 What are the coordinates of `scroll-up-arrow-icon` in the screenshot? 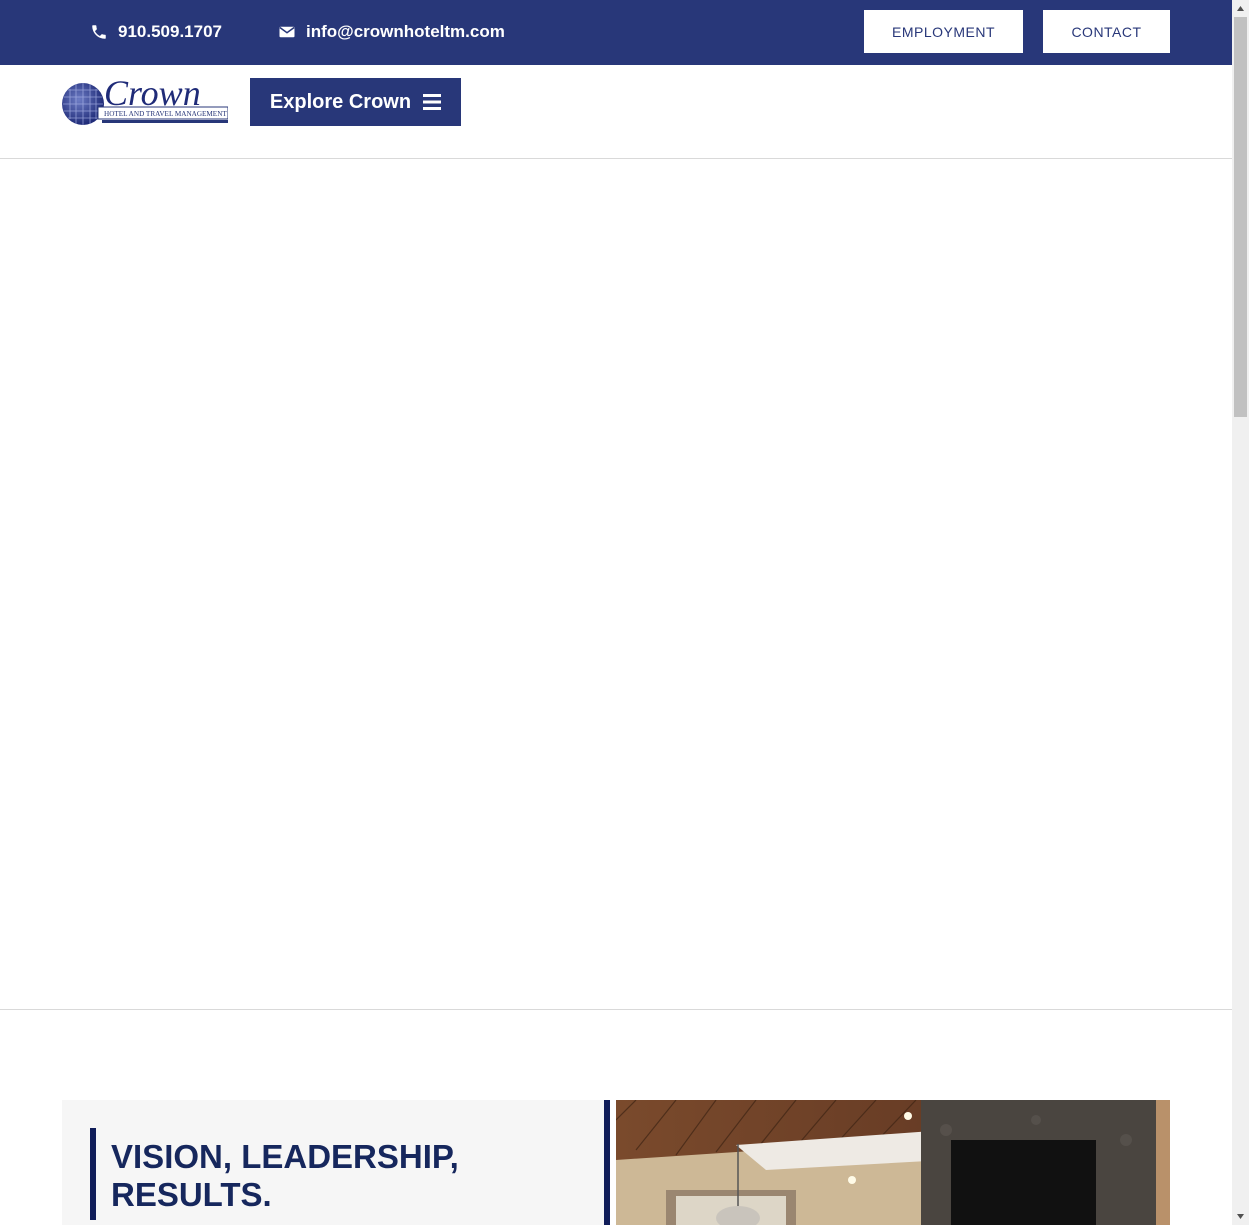 It's located at (1240, 8).